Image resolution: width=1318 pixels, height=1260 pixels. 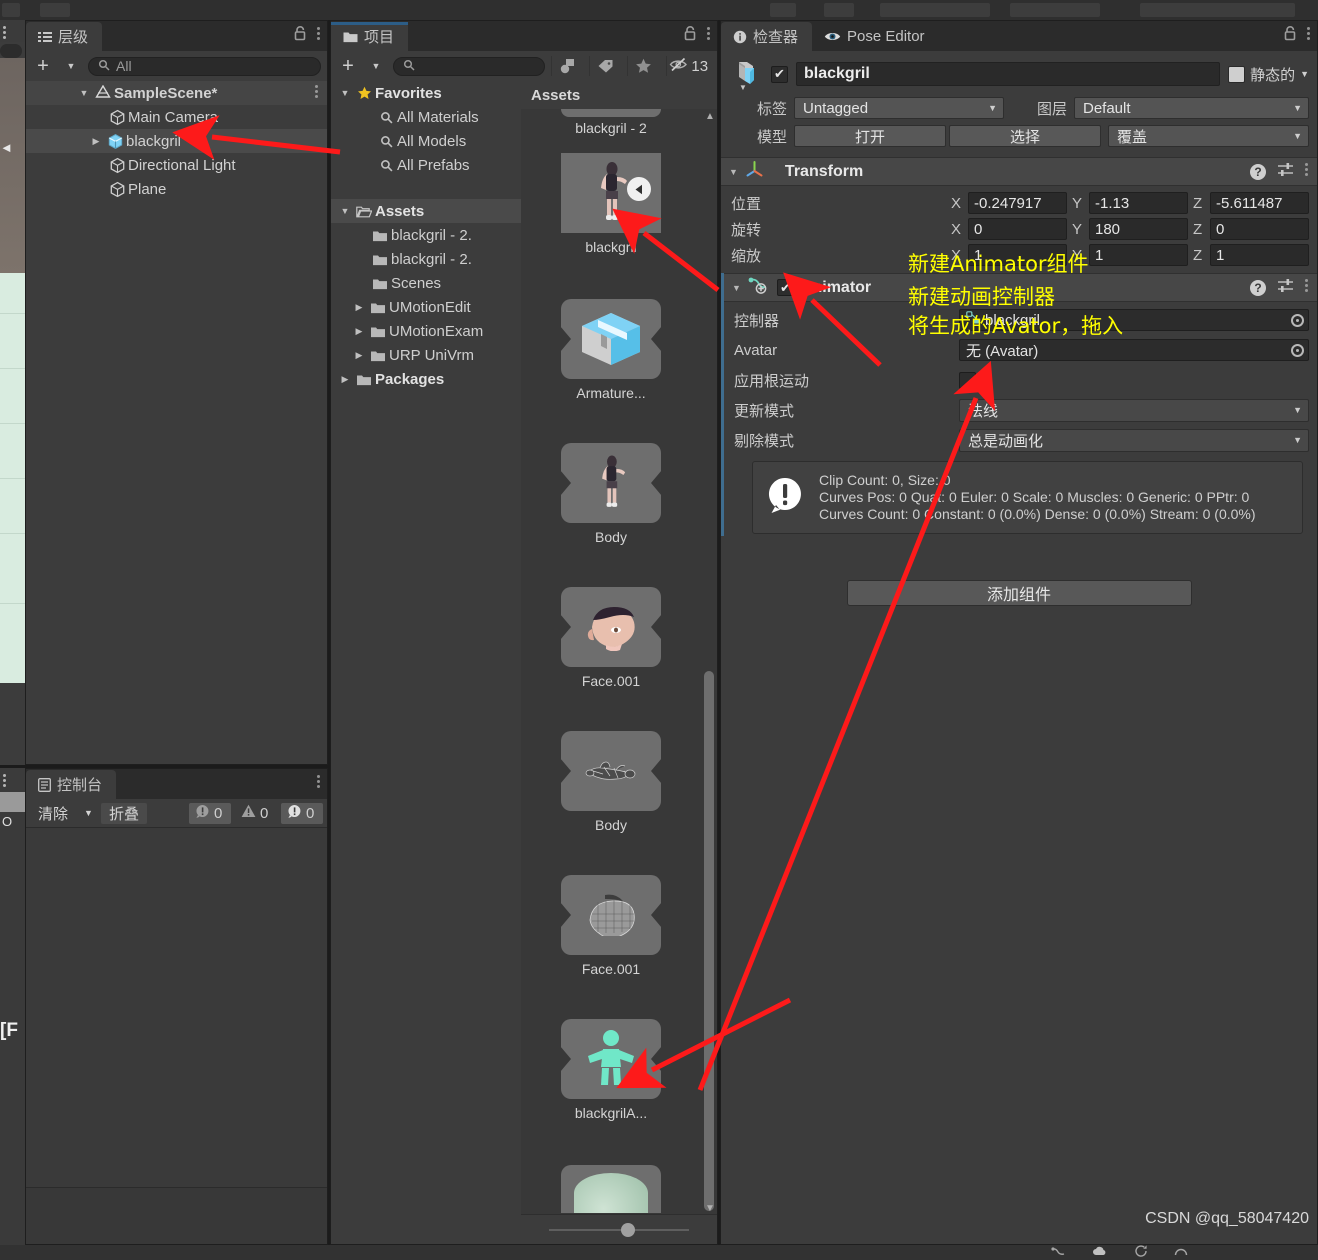 I want to click on filter-by-type-icon, so click(x=567, y=66).